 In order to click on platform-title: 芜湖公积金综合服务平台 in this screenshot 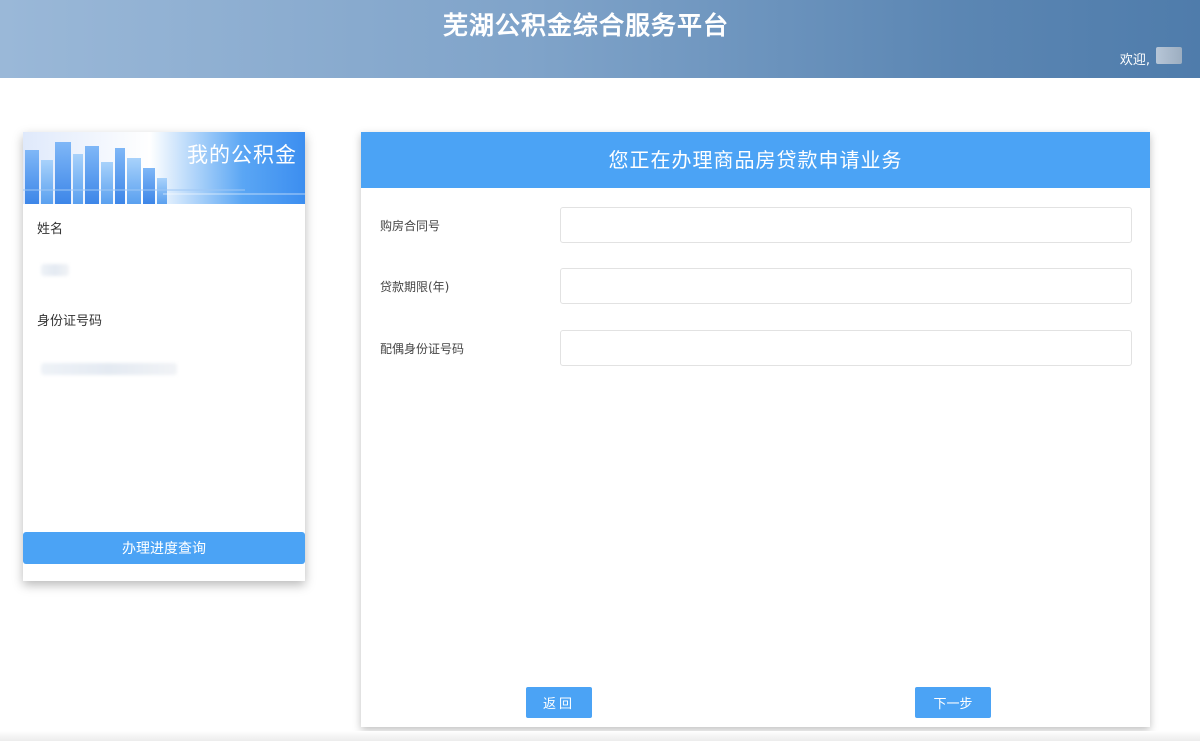, I will do `click(585, 25)`.